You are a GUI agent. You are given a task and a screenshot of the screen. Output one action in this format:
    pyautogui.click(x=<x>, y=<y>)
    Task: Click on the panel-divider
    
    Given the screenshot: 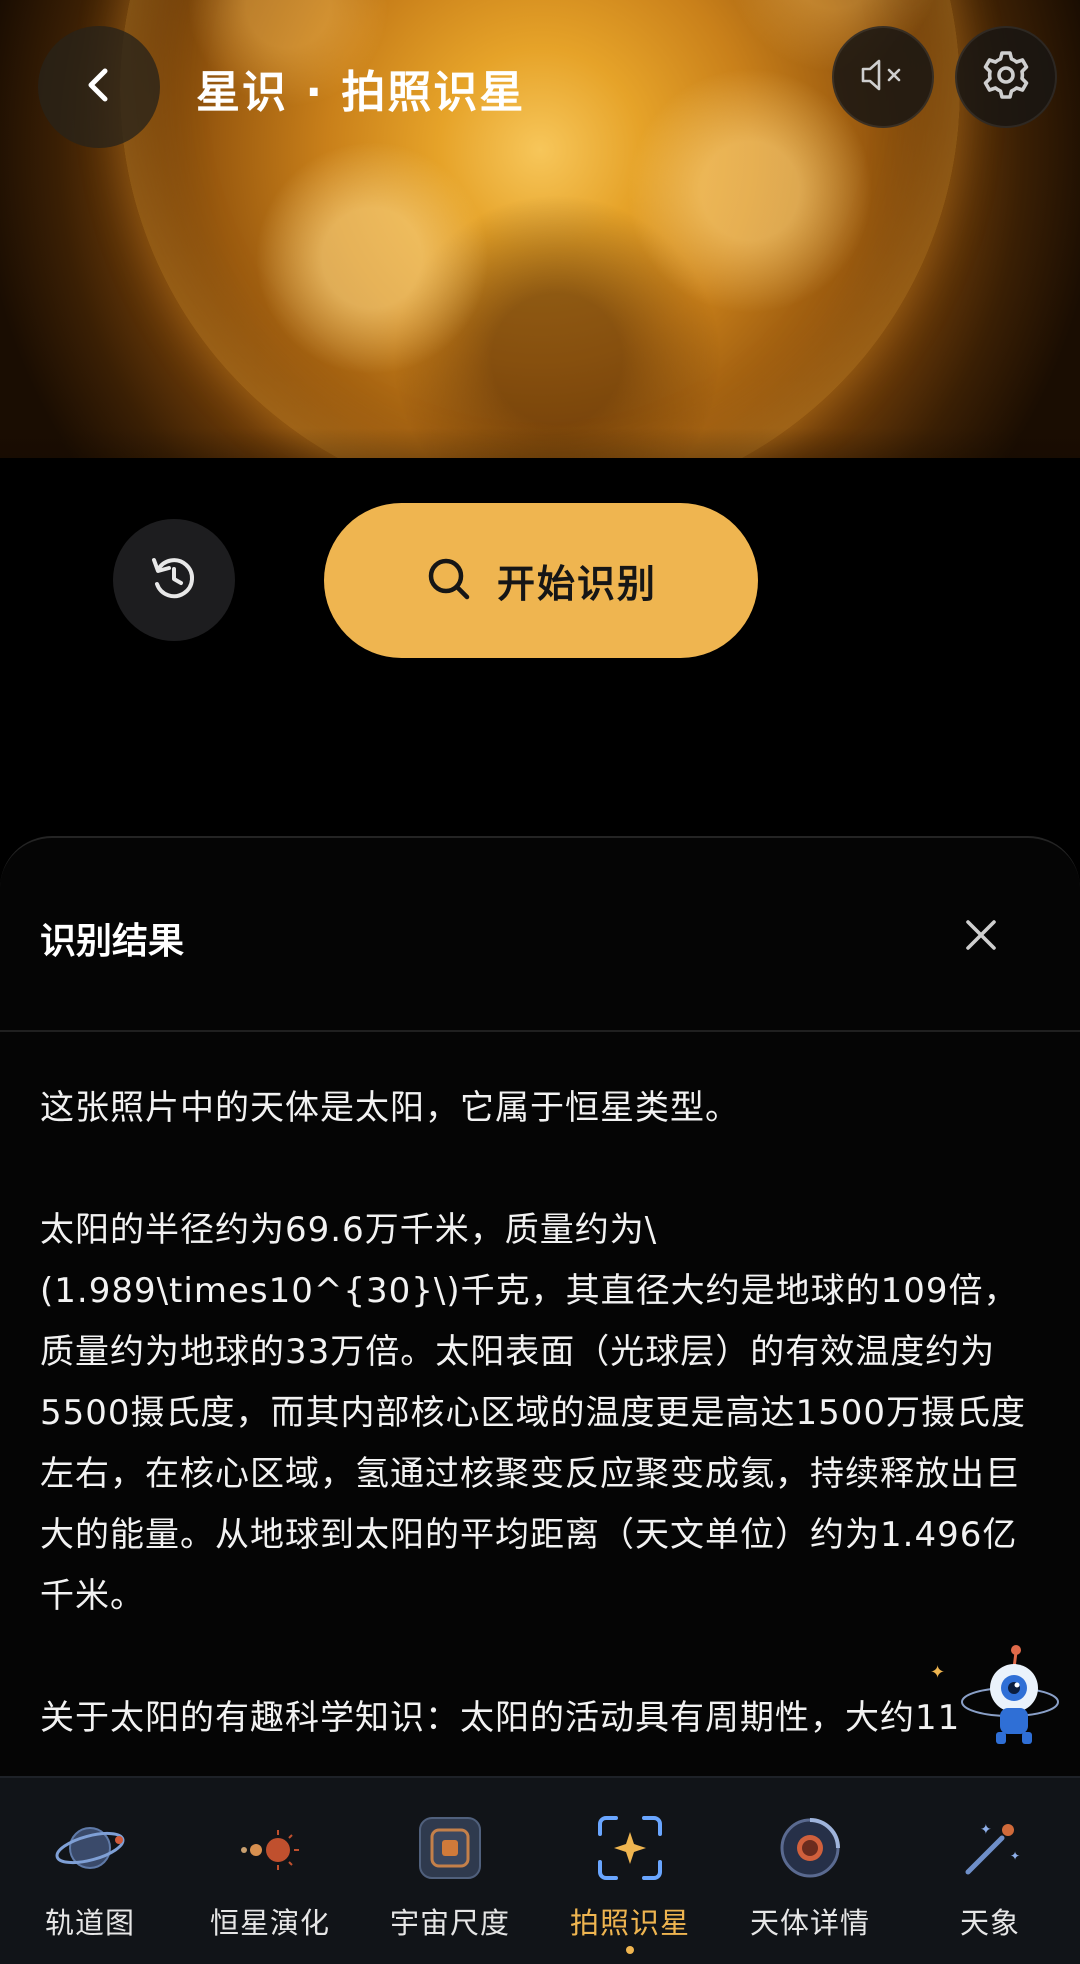 What is the action you would take?
    pyautogui.click(x=540, y=1031)
    